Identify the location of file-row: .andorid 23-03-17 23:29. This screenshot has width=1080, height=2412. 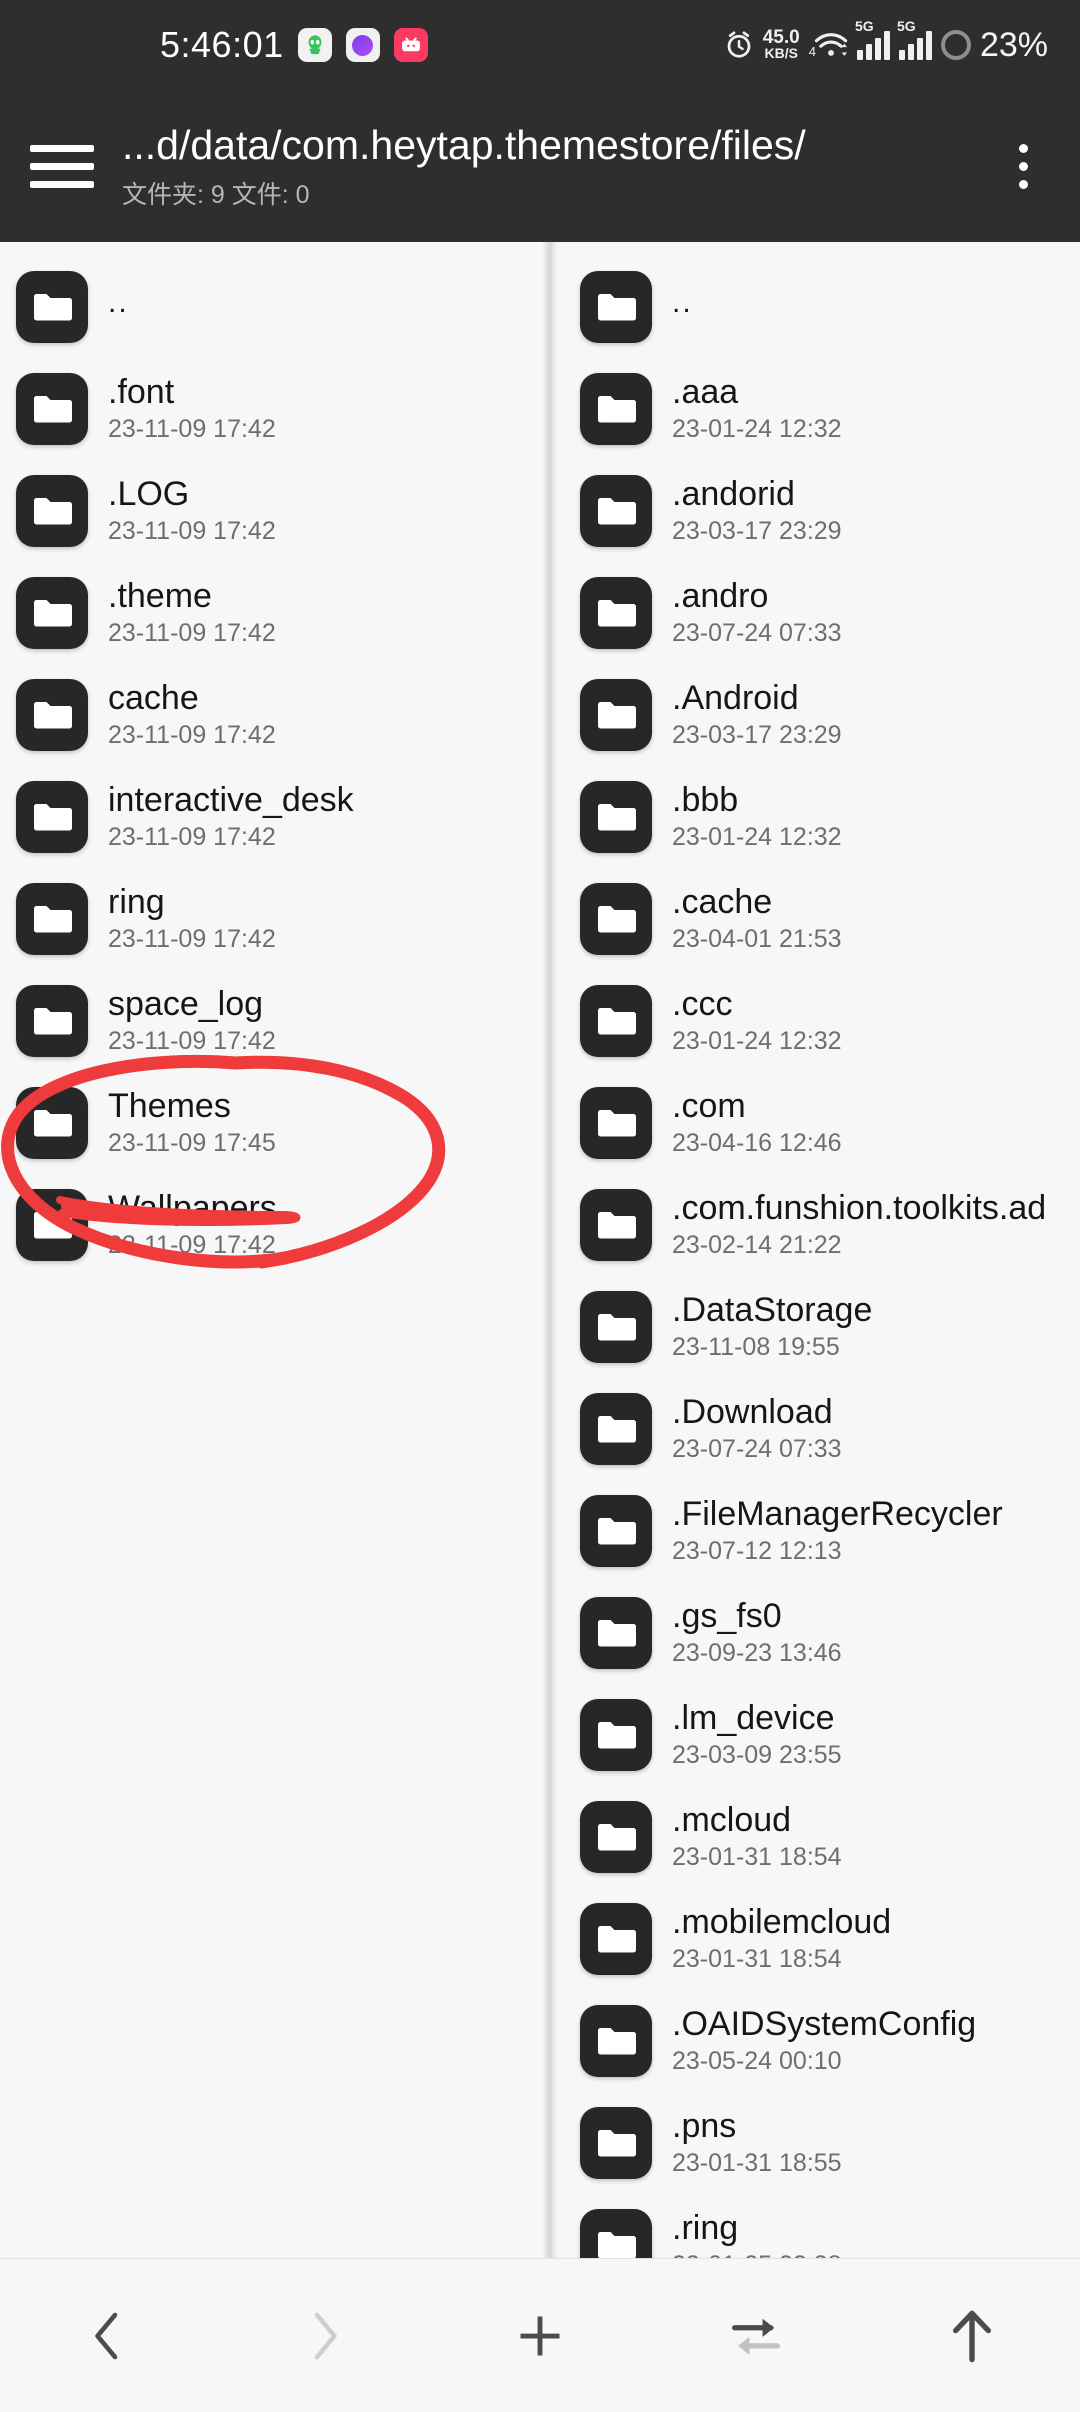
(815, 511).